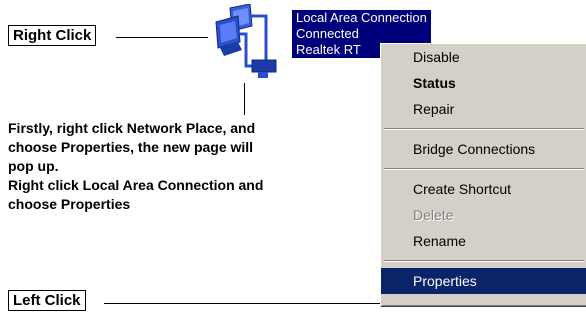 This screenshot has width=586, height=316. Describe the element at coordinates (47, 300) in the screenshot. I see `left-click-callout: Left Click` at that location.